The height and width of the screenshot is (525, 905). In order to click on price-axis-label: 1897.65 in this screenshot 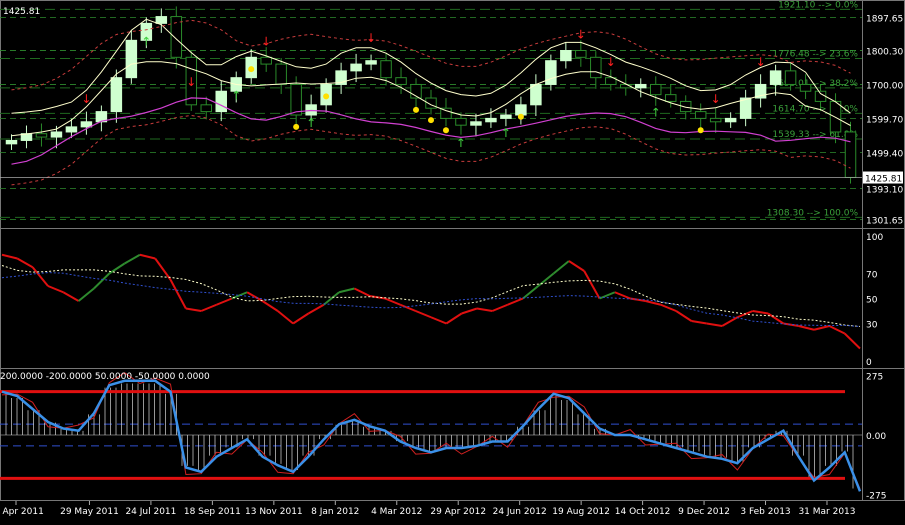, I will do `click(884, 19)`.